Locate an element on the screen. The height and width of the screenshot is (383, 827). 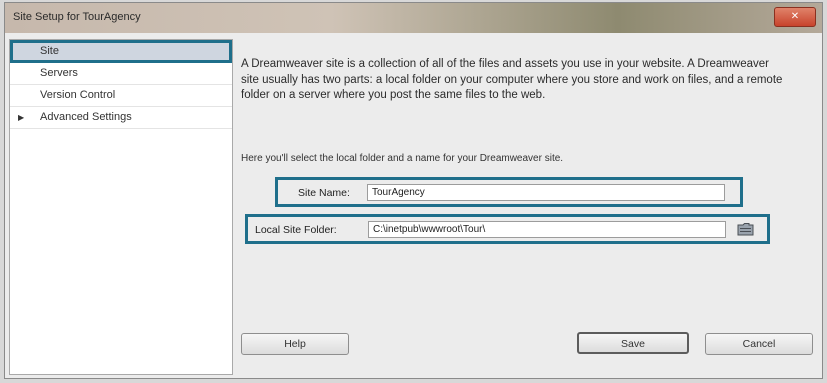
site-name-input: TourAgency is located at coordinates (546, 192).